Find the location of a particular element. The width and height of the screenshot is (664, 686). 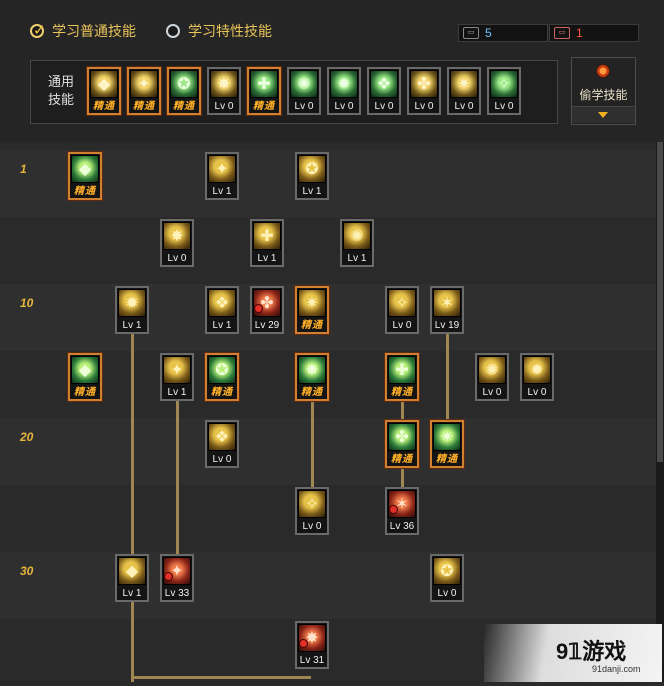

body-icon: ✚ is located at coordinates (267, 236).